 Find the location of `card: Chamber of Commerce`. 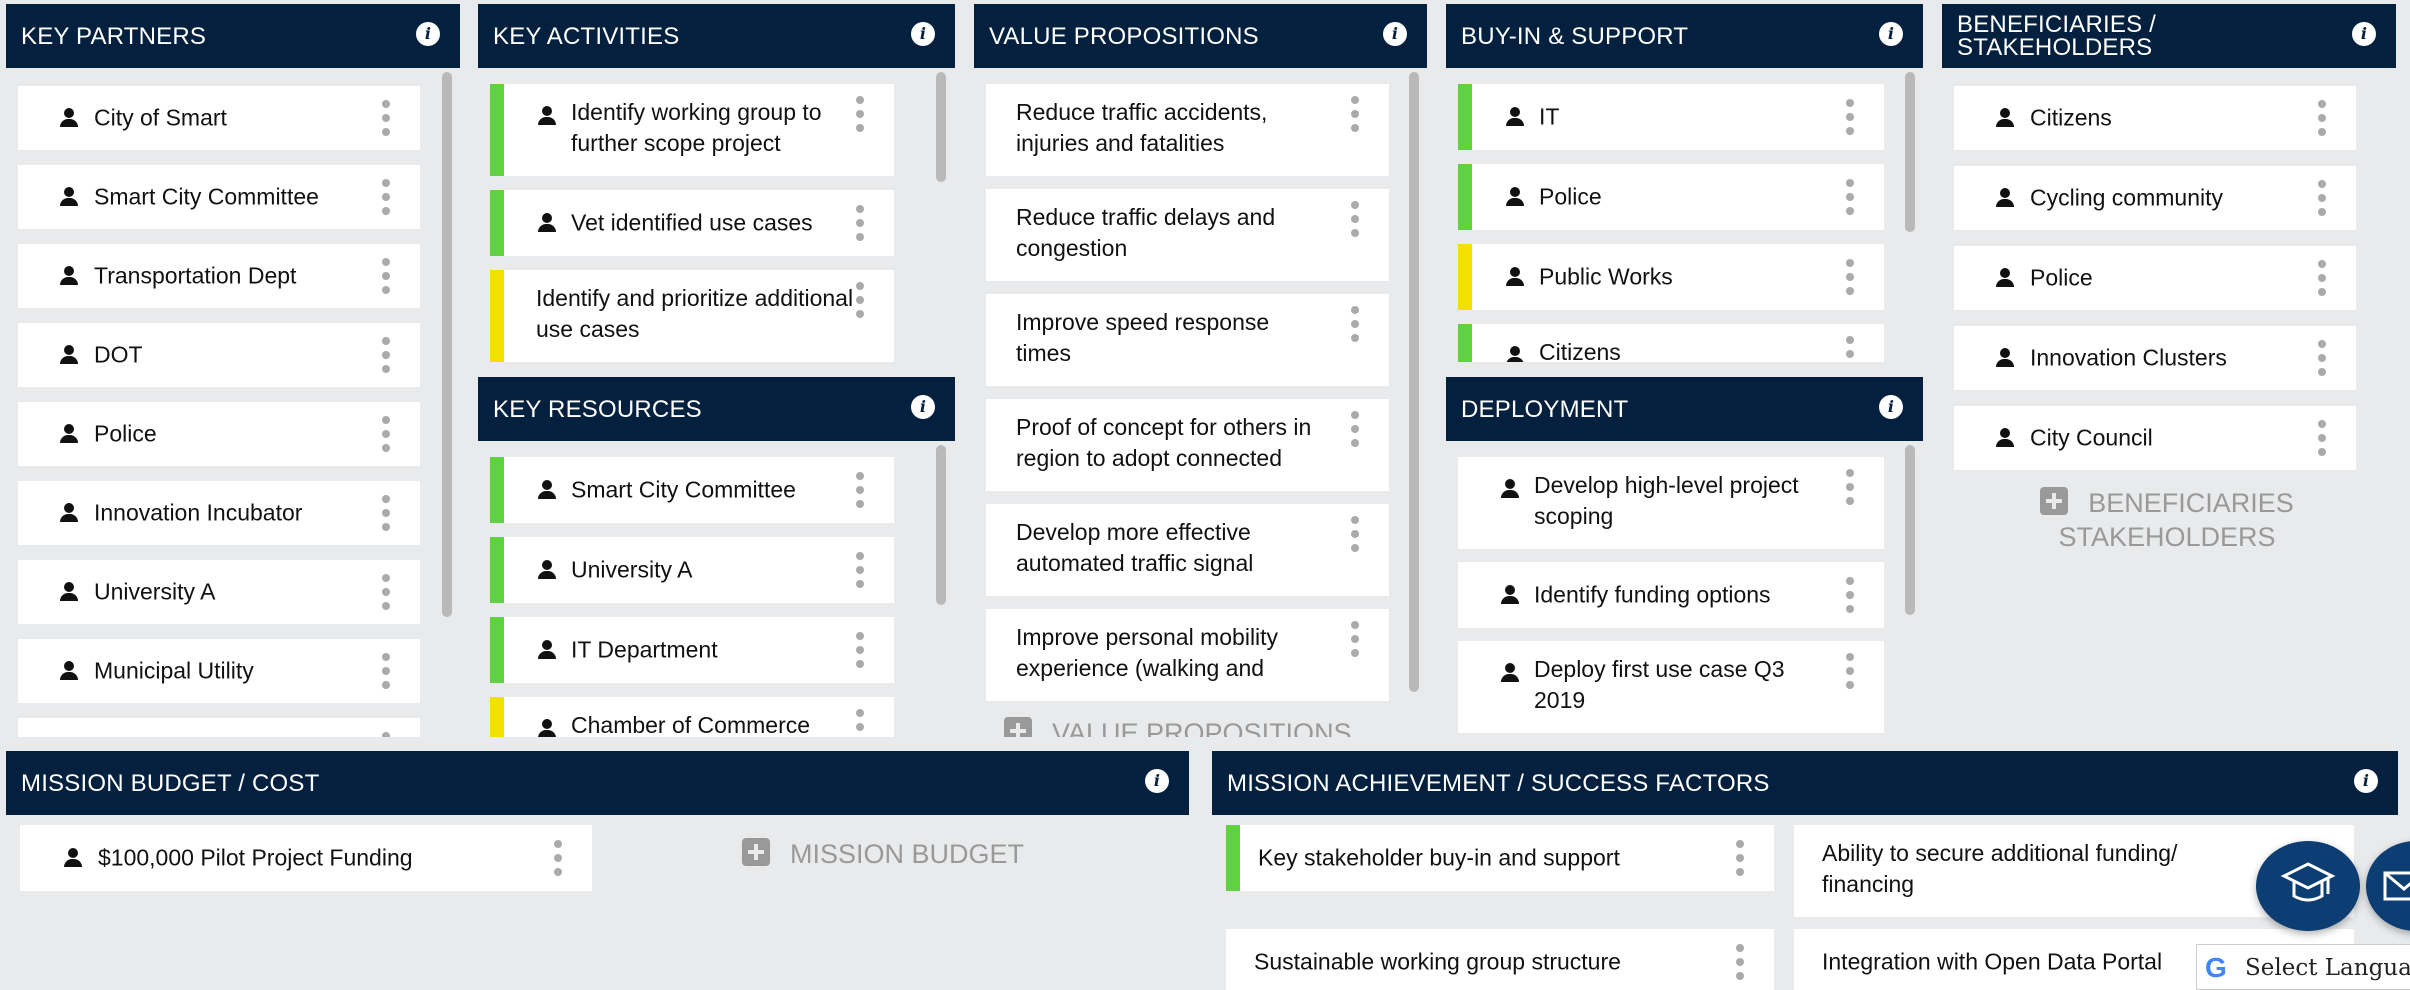

card: Chamber of Commerce is located at coordinates (692, 717).